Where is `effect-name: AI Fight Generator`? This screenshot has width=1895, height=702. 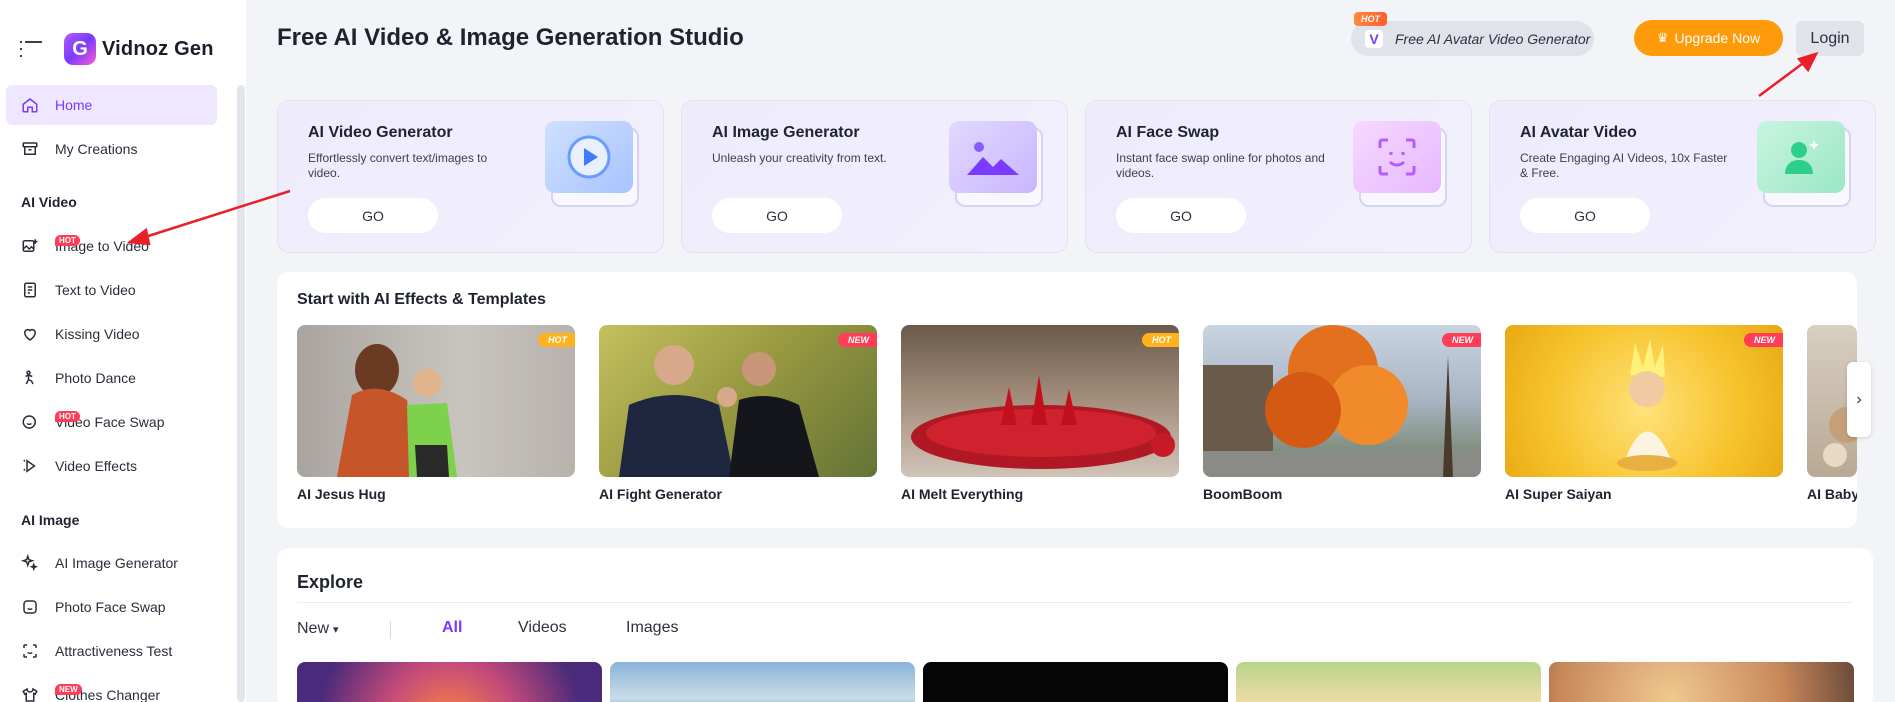
effect-name: AI Fight Generator is located at coordinates (660, 494).